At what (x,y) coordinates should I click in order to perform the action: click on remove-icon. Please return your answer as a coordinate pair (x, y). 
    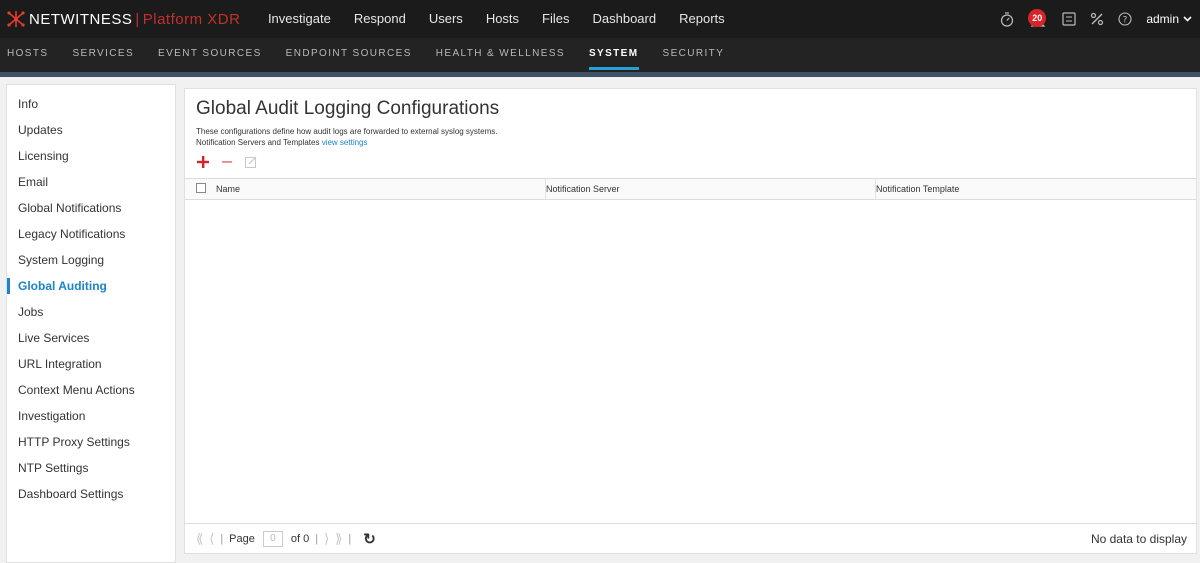
    Looking at the image, I should click on (227, 162).